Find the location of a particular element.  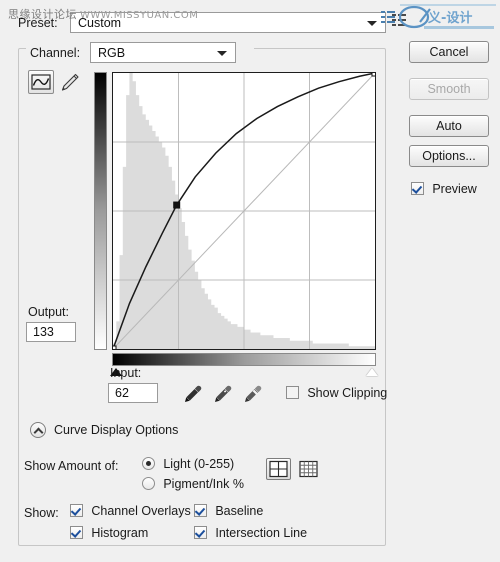

radio-pigment is located at coordinates (148, 483).